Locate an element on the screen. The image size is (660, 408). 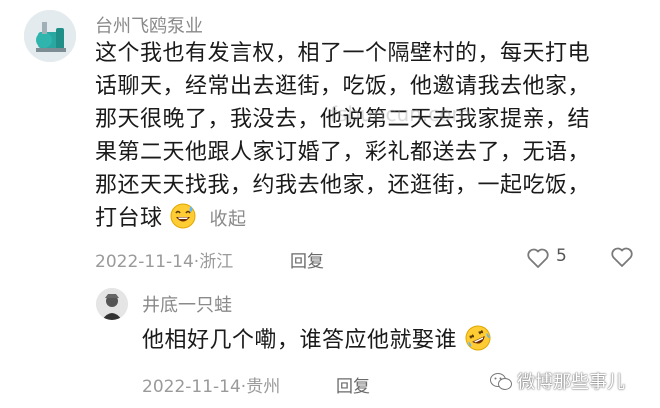
reply-avatar-image is located at coordinates (112, 304).